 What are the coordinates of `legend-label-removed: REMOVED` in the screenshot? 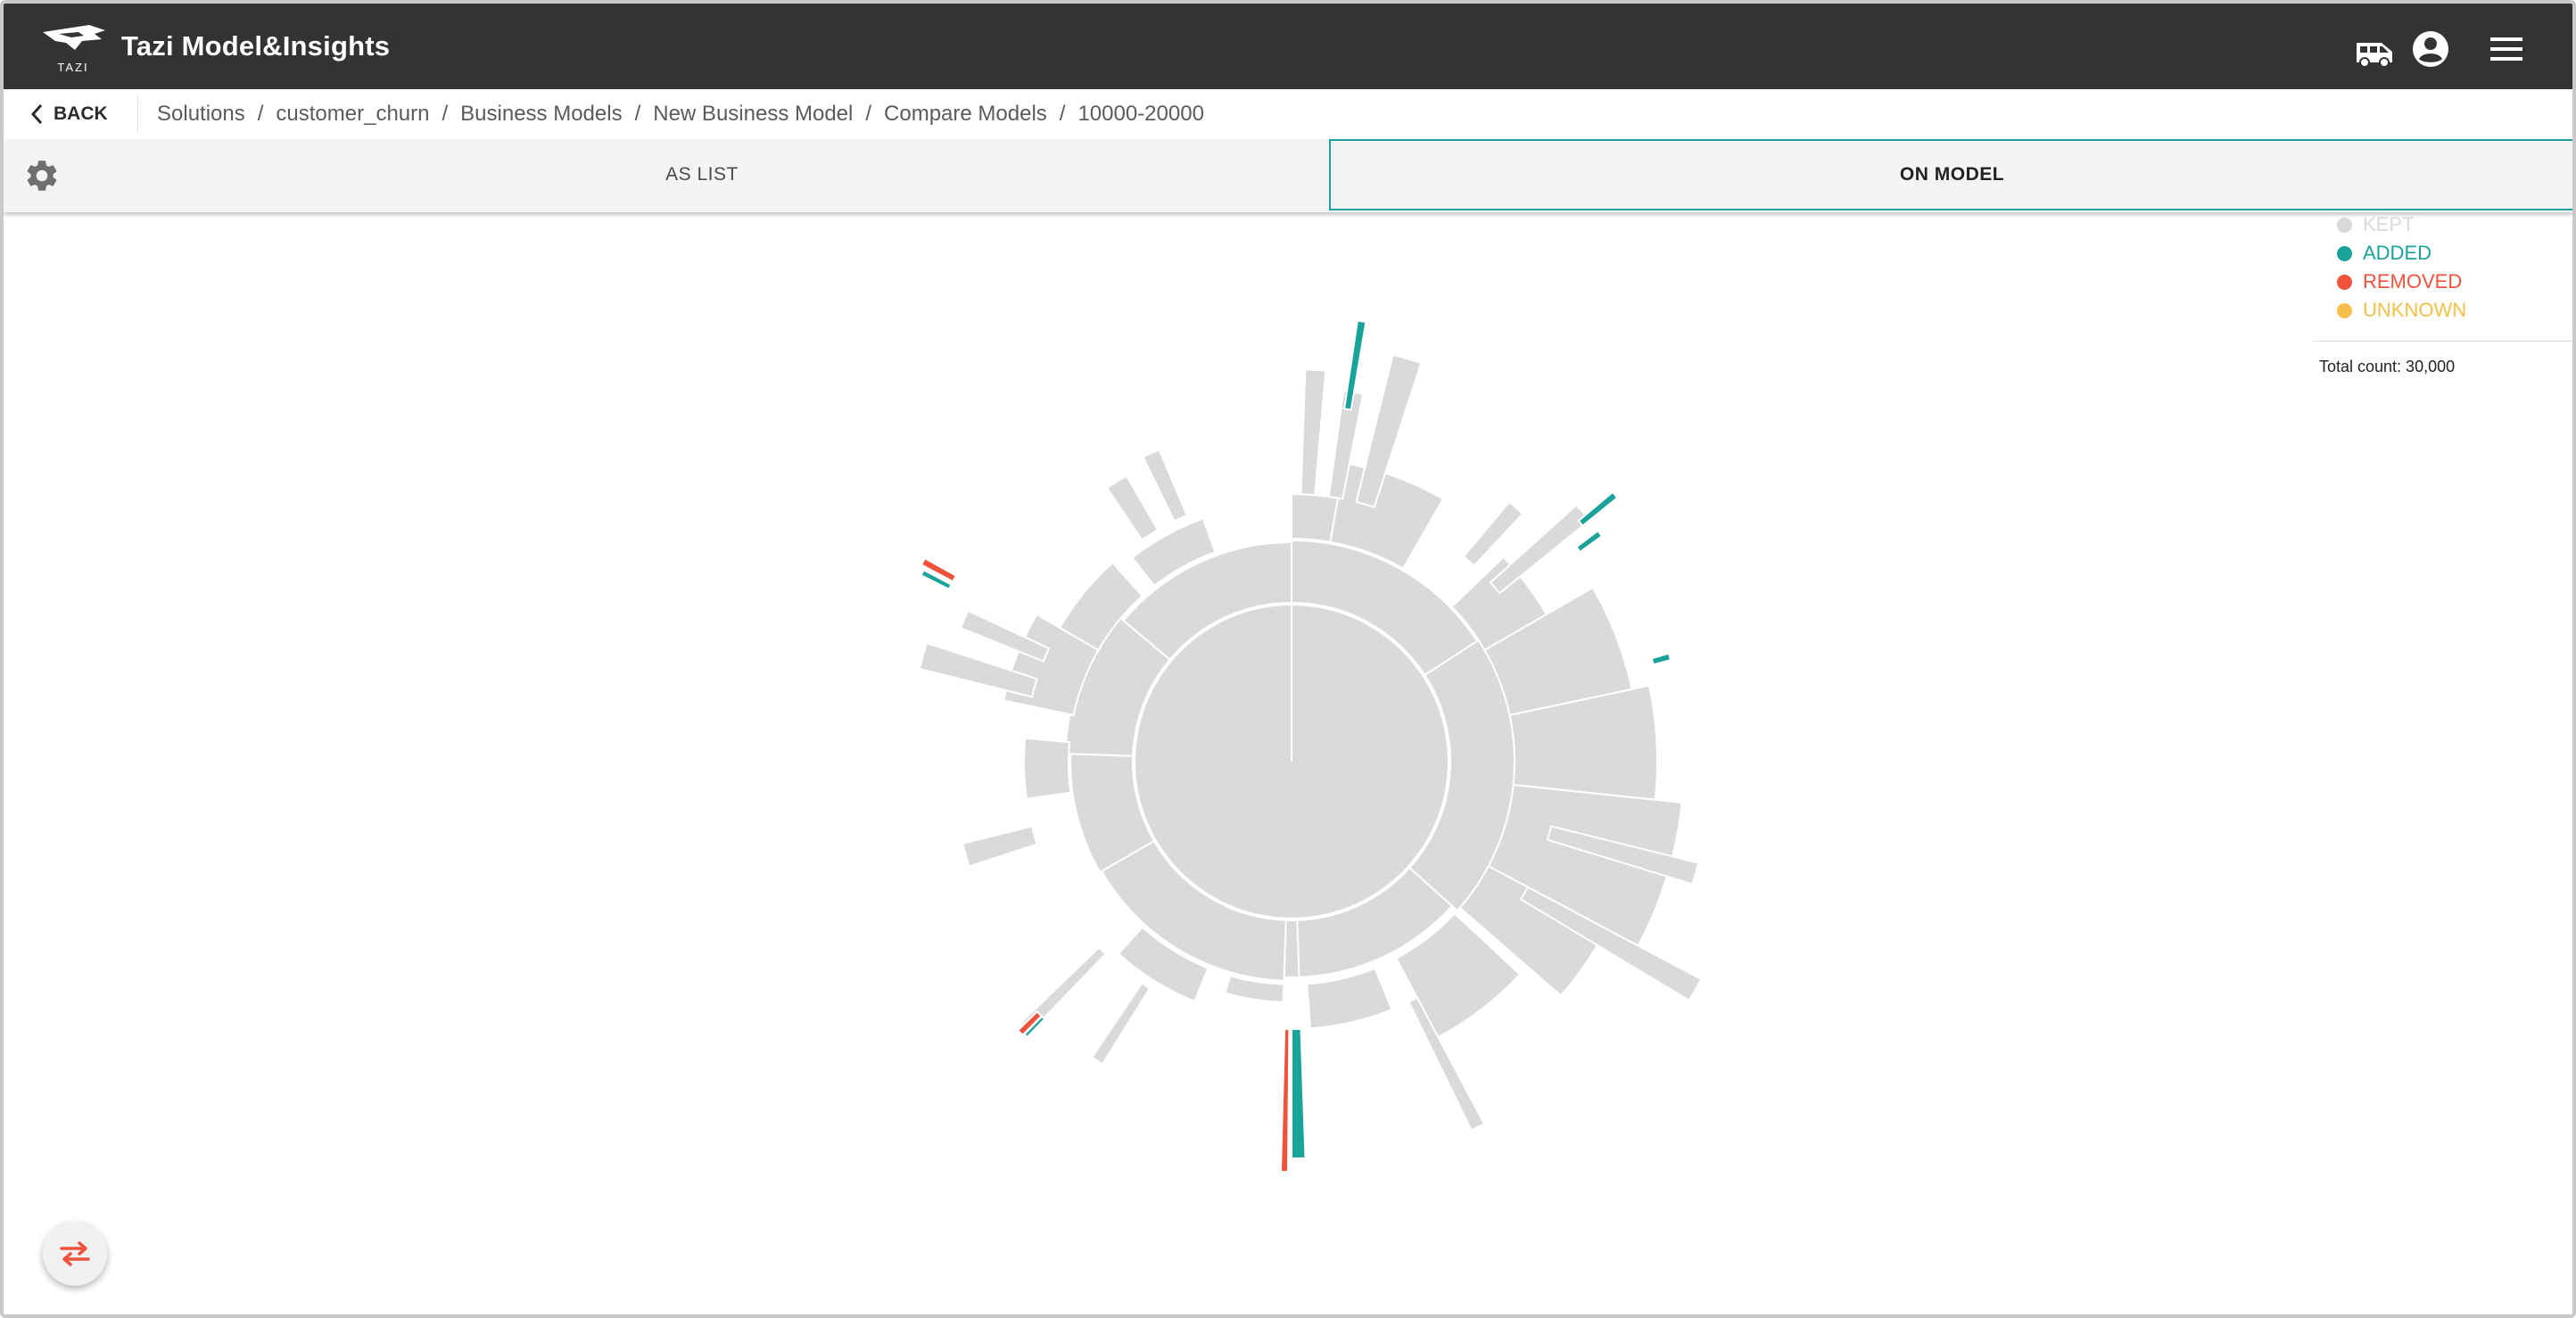 It's located at (2413, 281).